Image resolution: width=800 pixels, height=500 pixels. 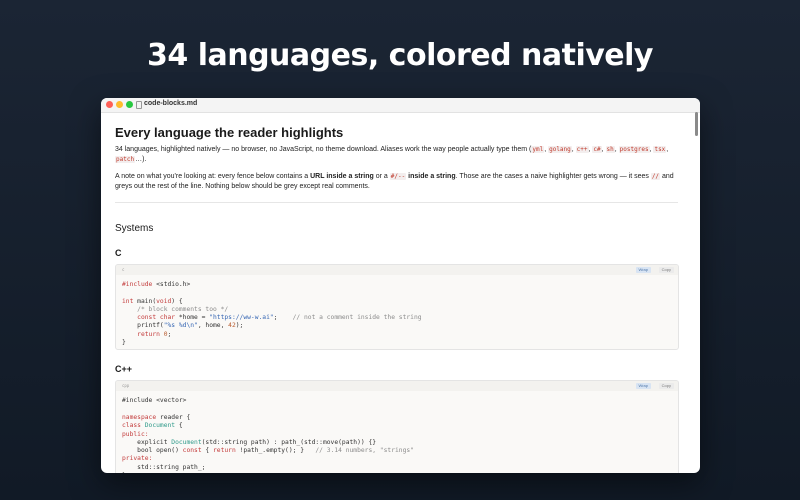 What do you see at coordinates (400, 55) in the screenshot?
I see `hero-title: 34 languages, colored natively` at bounding box center [400, 55].